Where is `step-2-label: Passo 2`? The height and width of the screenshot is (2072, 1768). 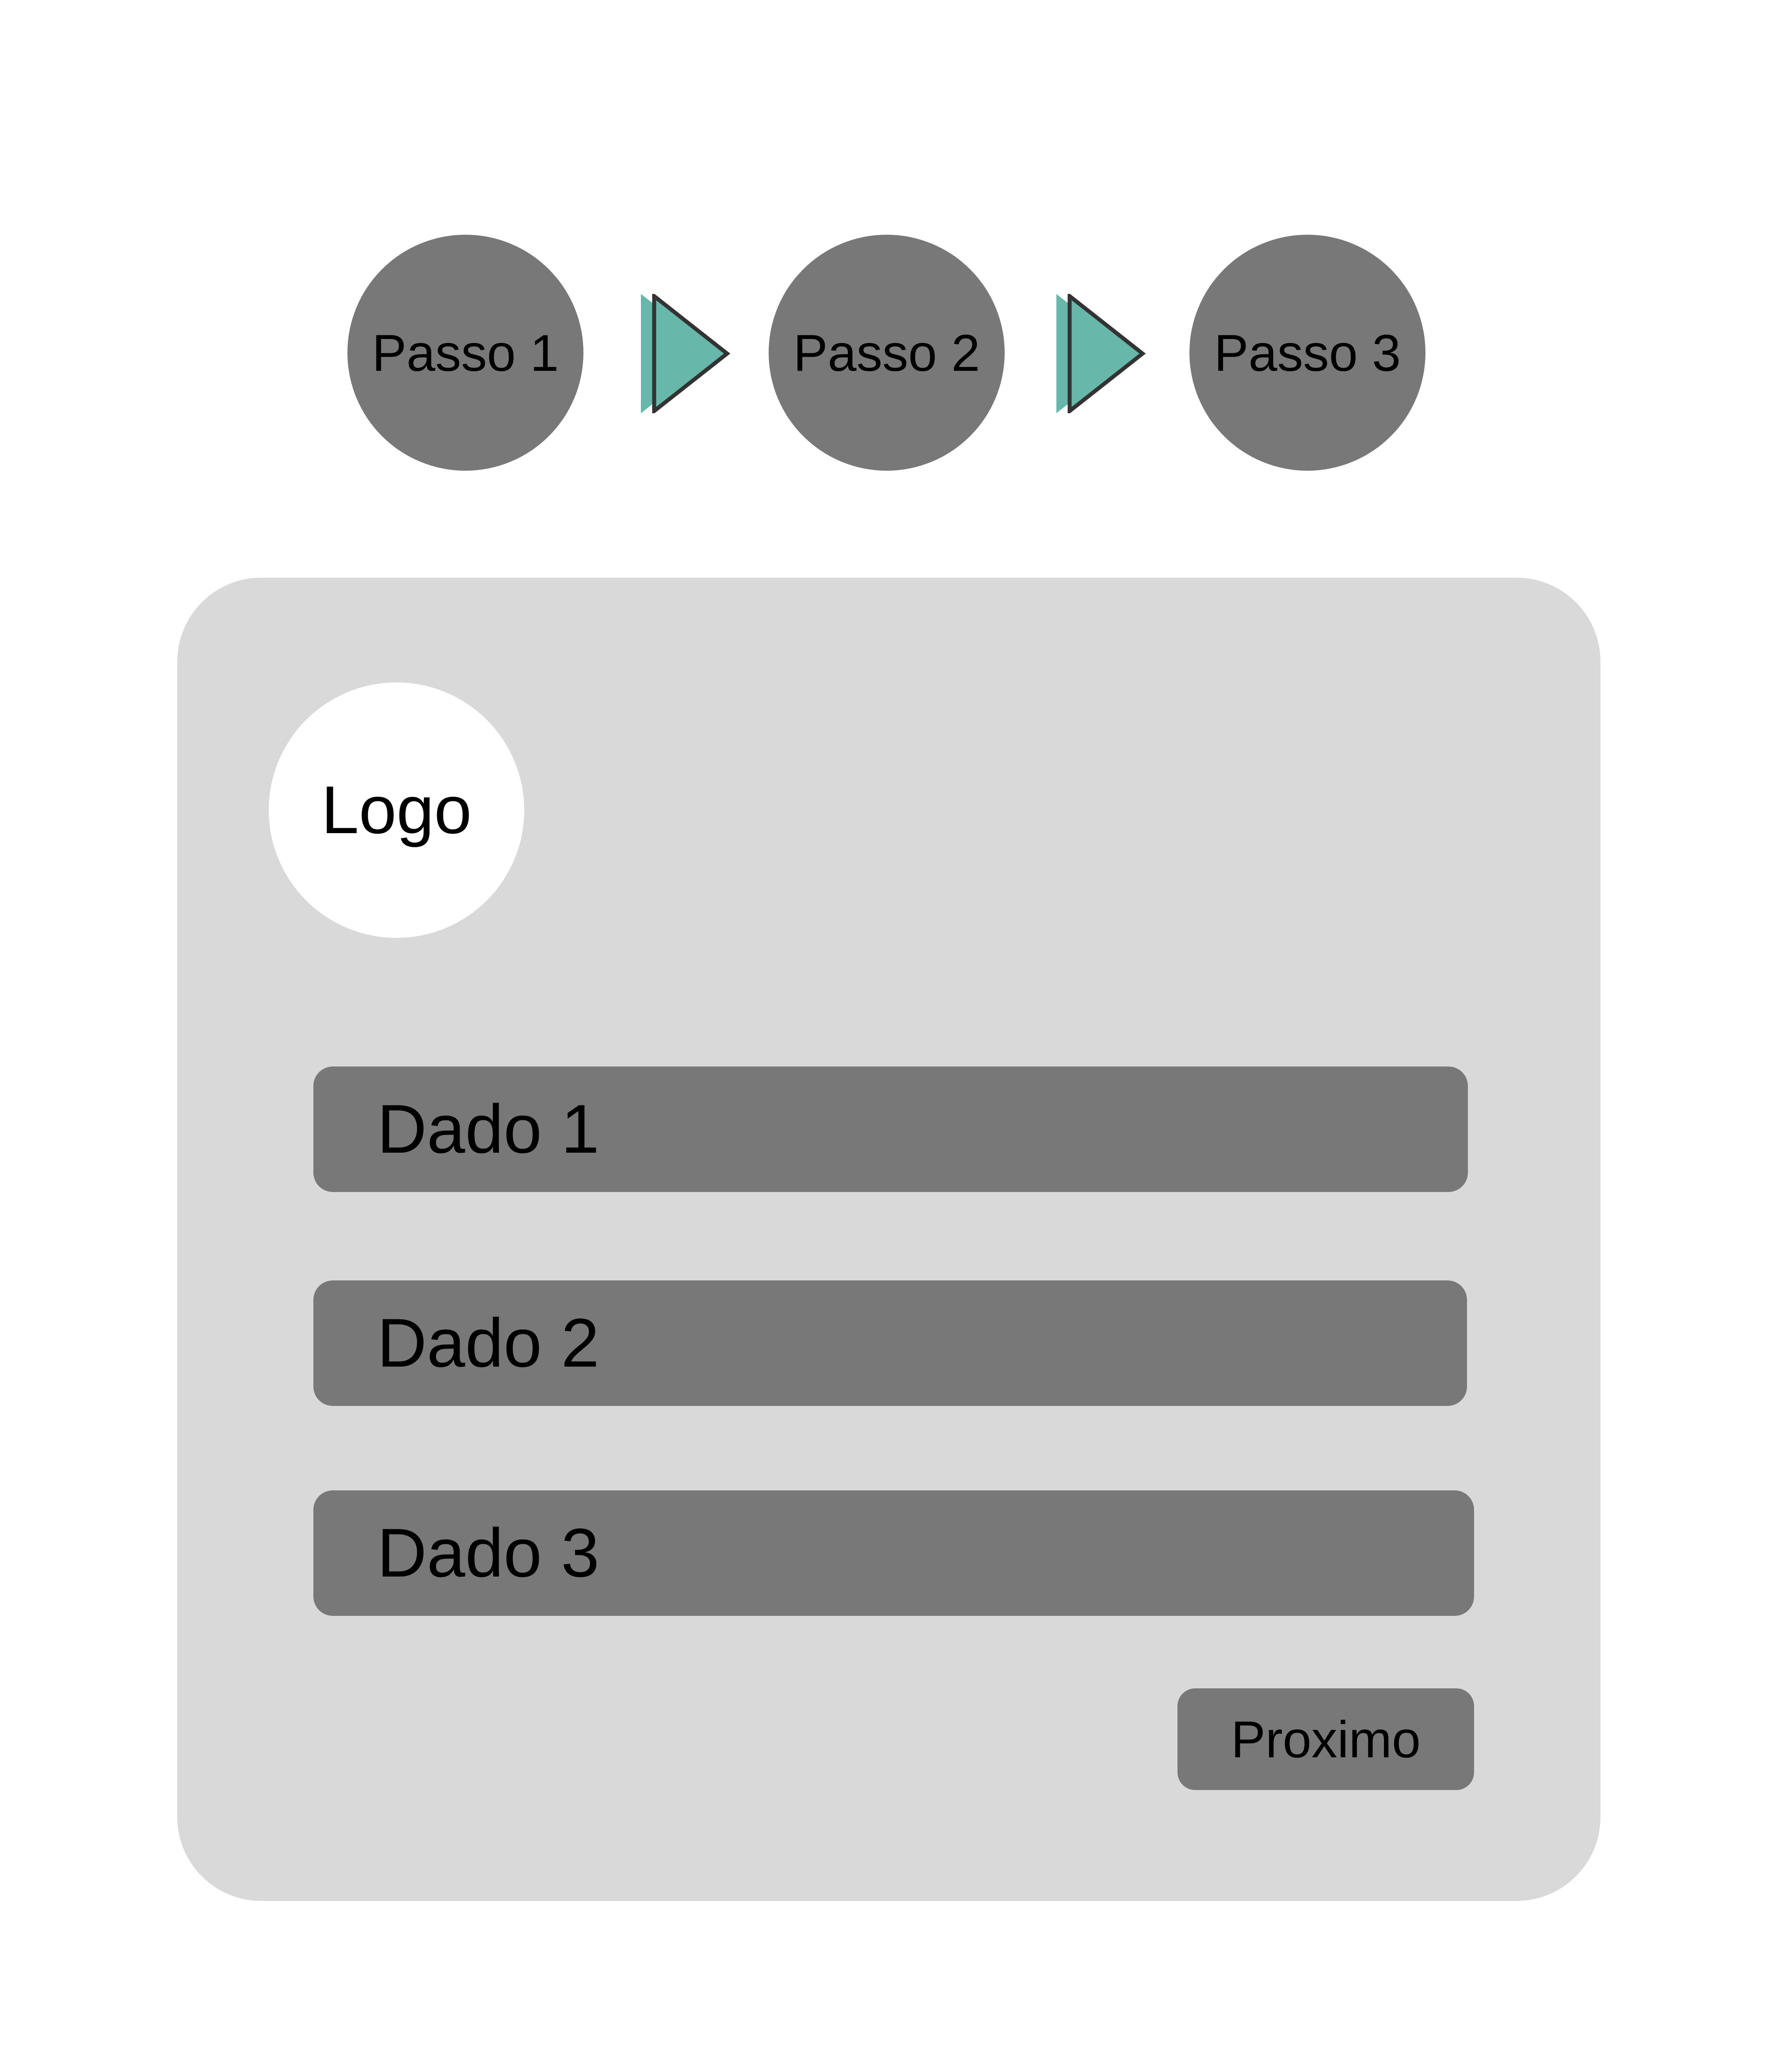
step-2-label: Passo 2 is located at coordinates (886, 353).